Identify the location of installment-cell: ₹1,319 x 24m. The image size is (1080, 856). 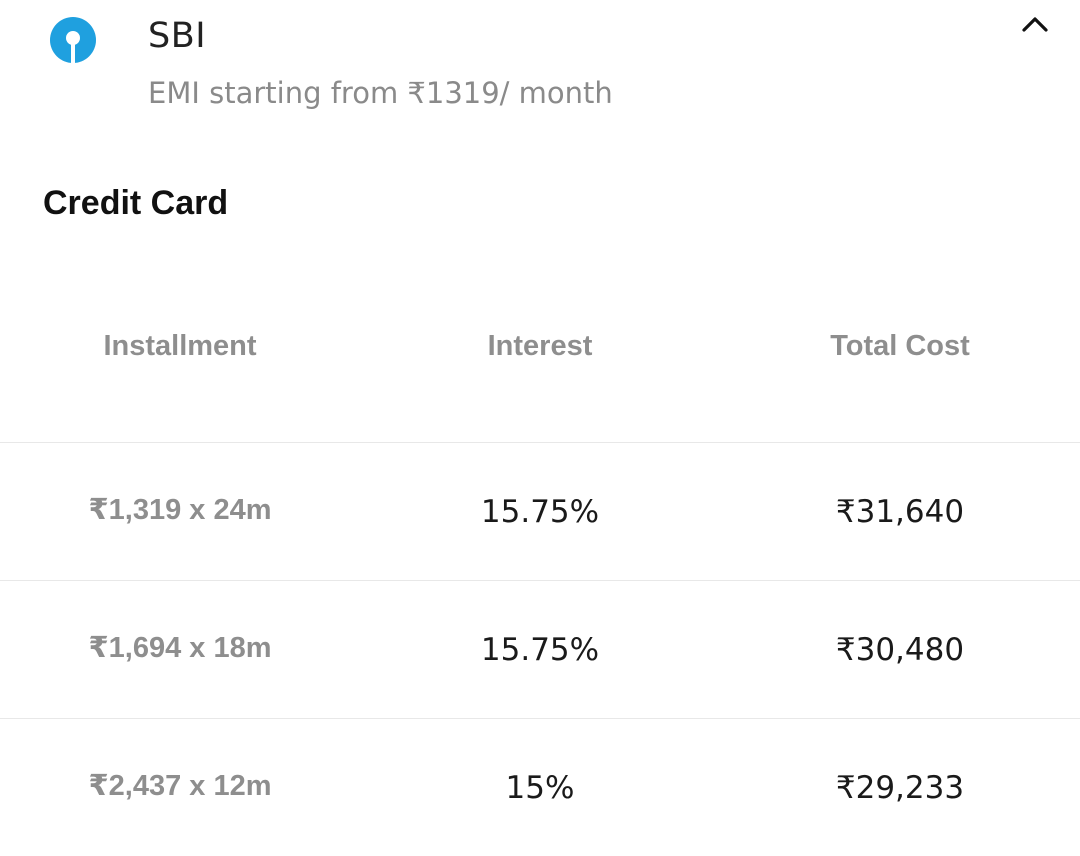
(180, 510).